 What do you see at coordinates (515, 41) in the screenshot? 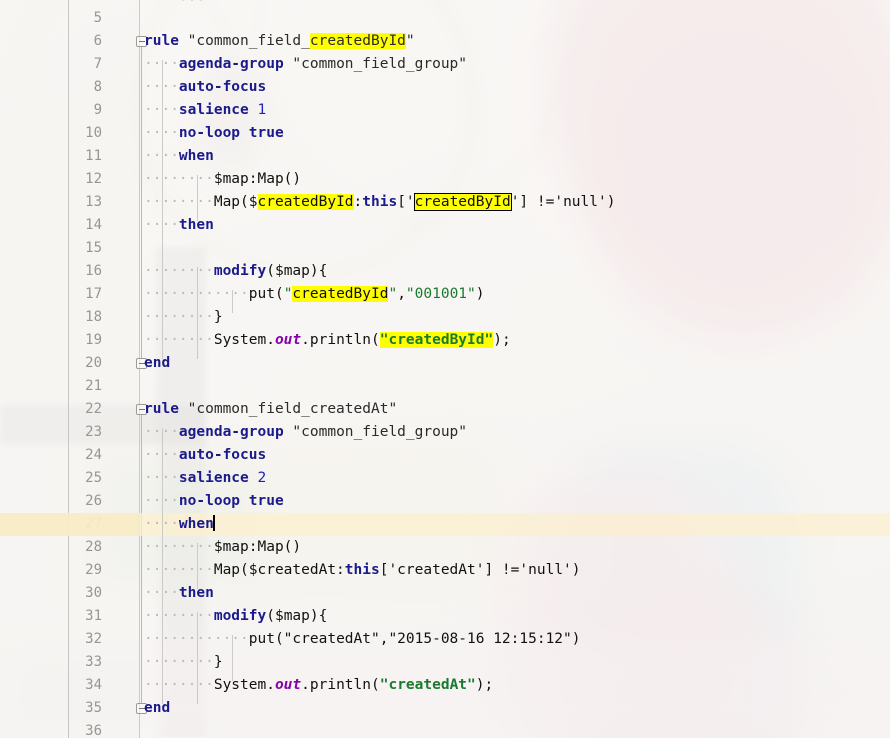
I see `code-line: rule "common_field_createdById"` at bounding box center [515, 41].